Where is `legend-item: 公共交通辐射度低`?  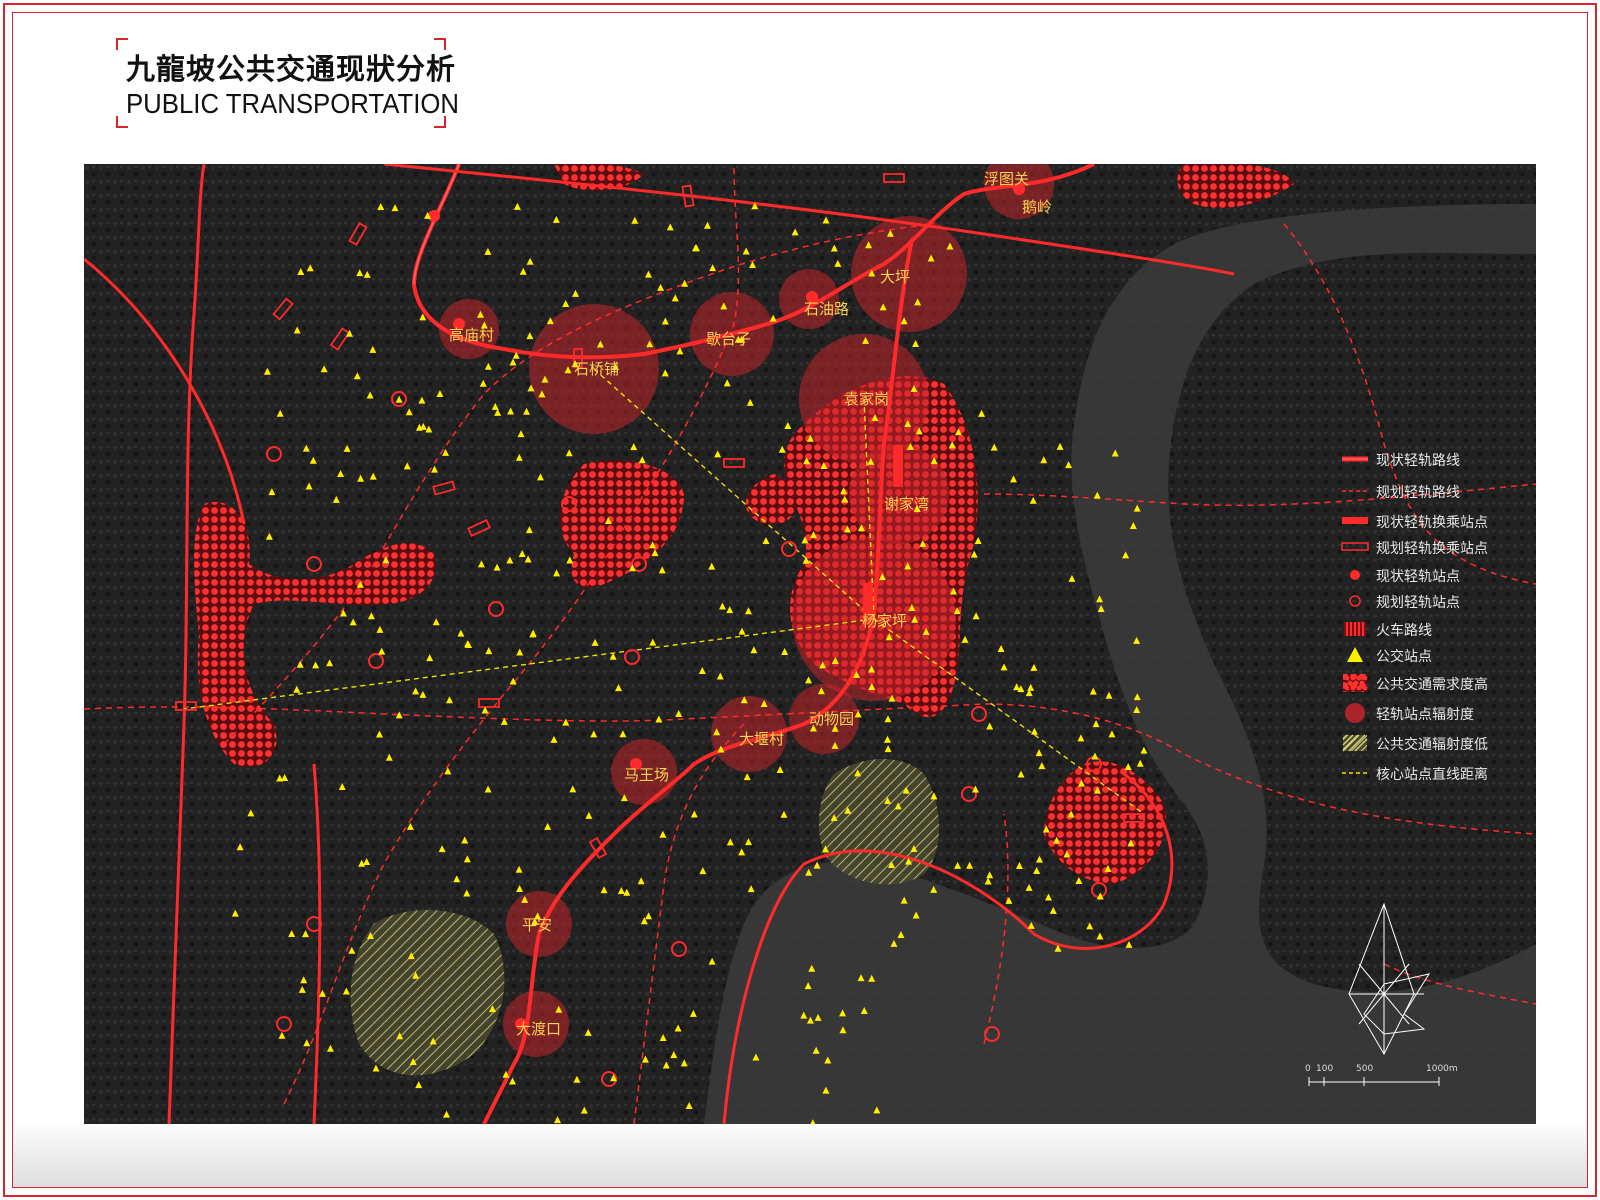
legend-item: 公共交通辐射度低 is located at coordinates (1440, 743).